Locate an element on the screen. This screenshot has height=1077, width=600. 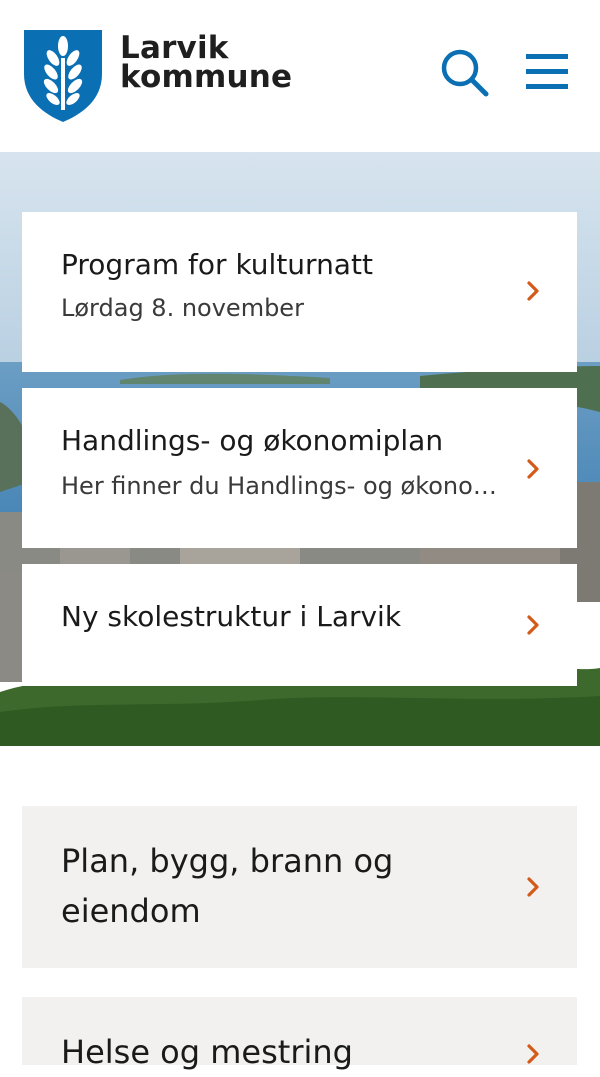
search-button is located at coordinates (464, 72).